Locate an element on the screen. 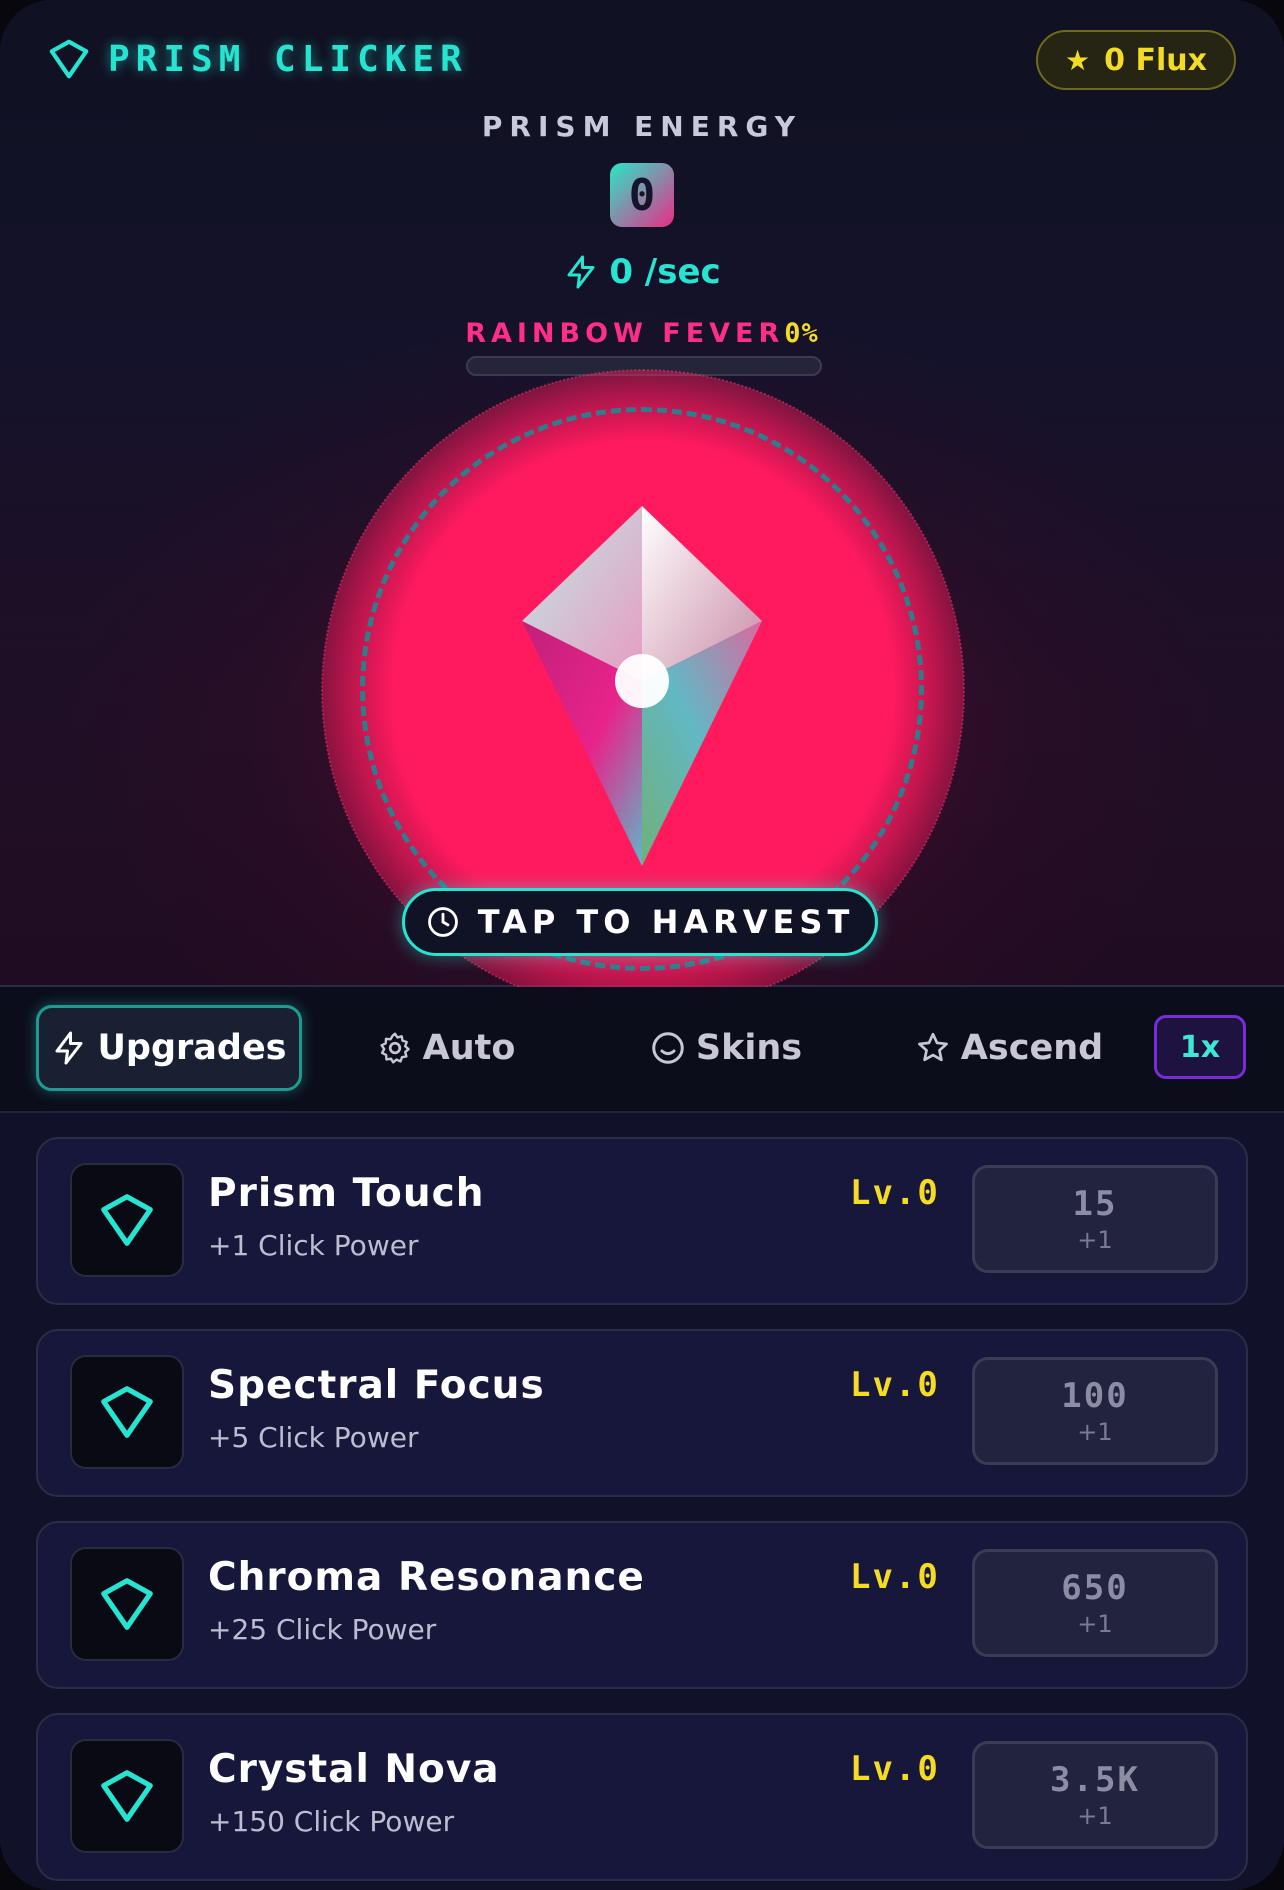  buy-upgrade-button: 15 +1 is located at coordinates (1095, 1219).